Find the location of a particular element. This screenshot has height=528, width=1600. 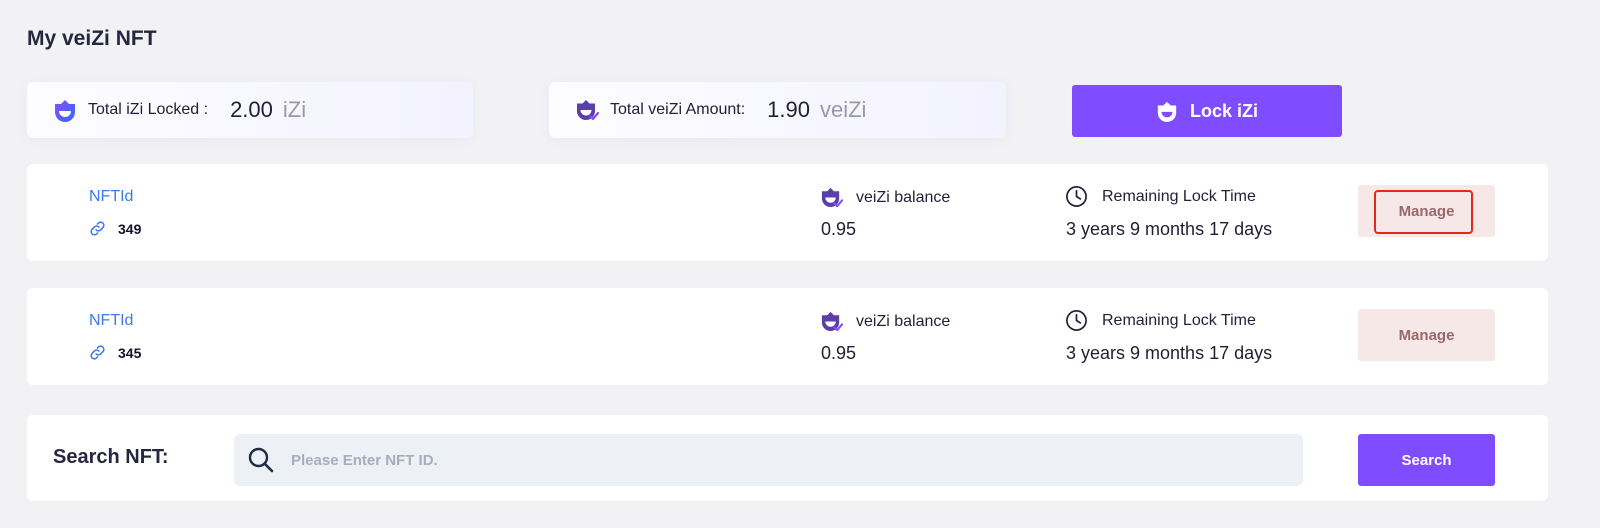

search-nft-label: Search NFT: is located at coordinates (111, 457).